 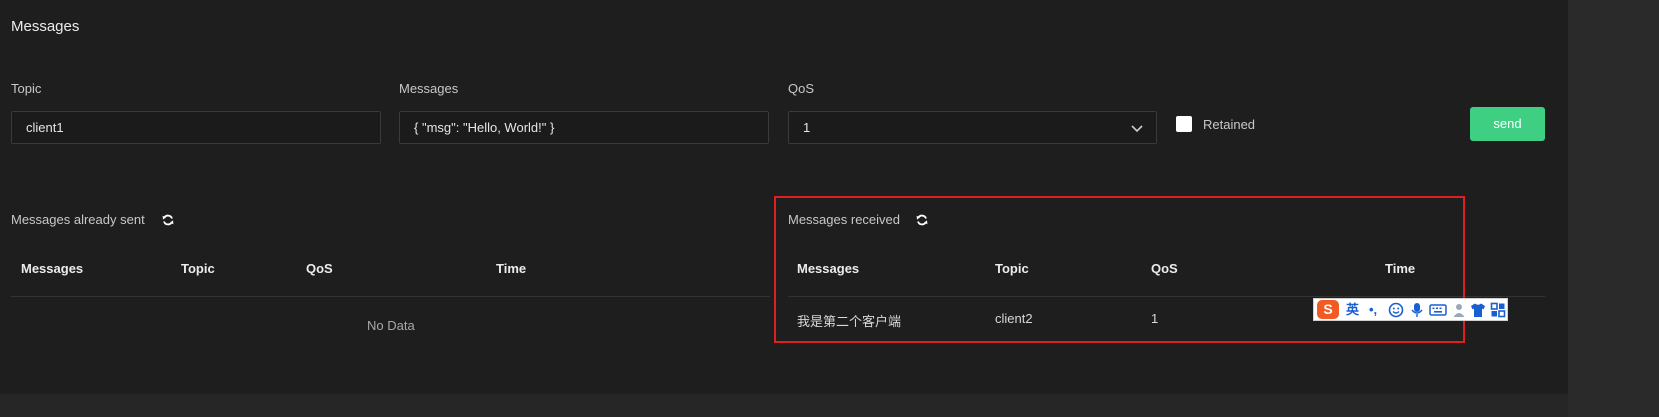 What do you see at coordinates (972, 127) in the screenshot?
I see `qos-select: 1` at bounding box center [972, 127].